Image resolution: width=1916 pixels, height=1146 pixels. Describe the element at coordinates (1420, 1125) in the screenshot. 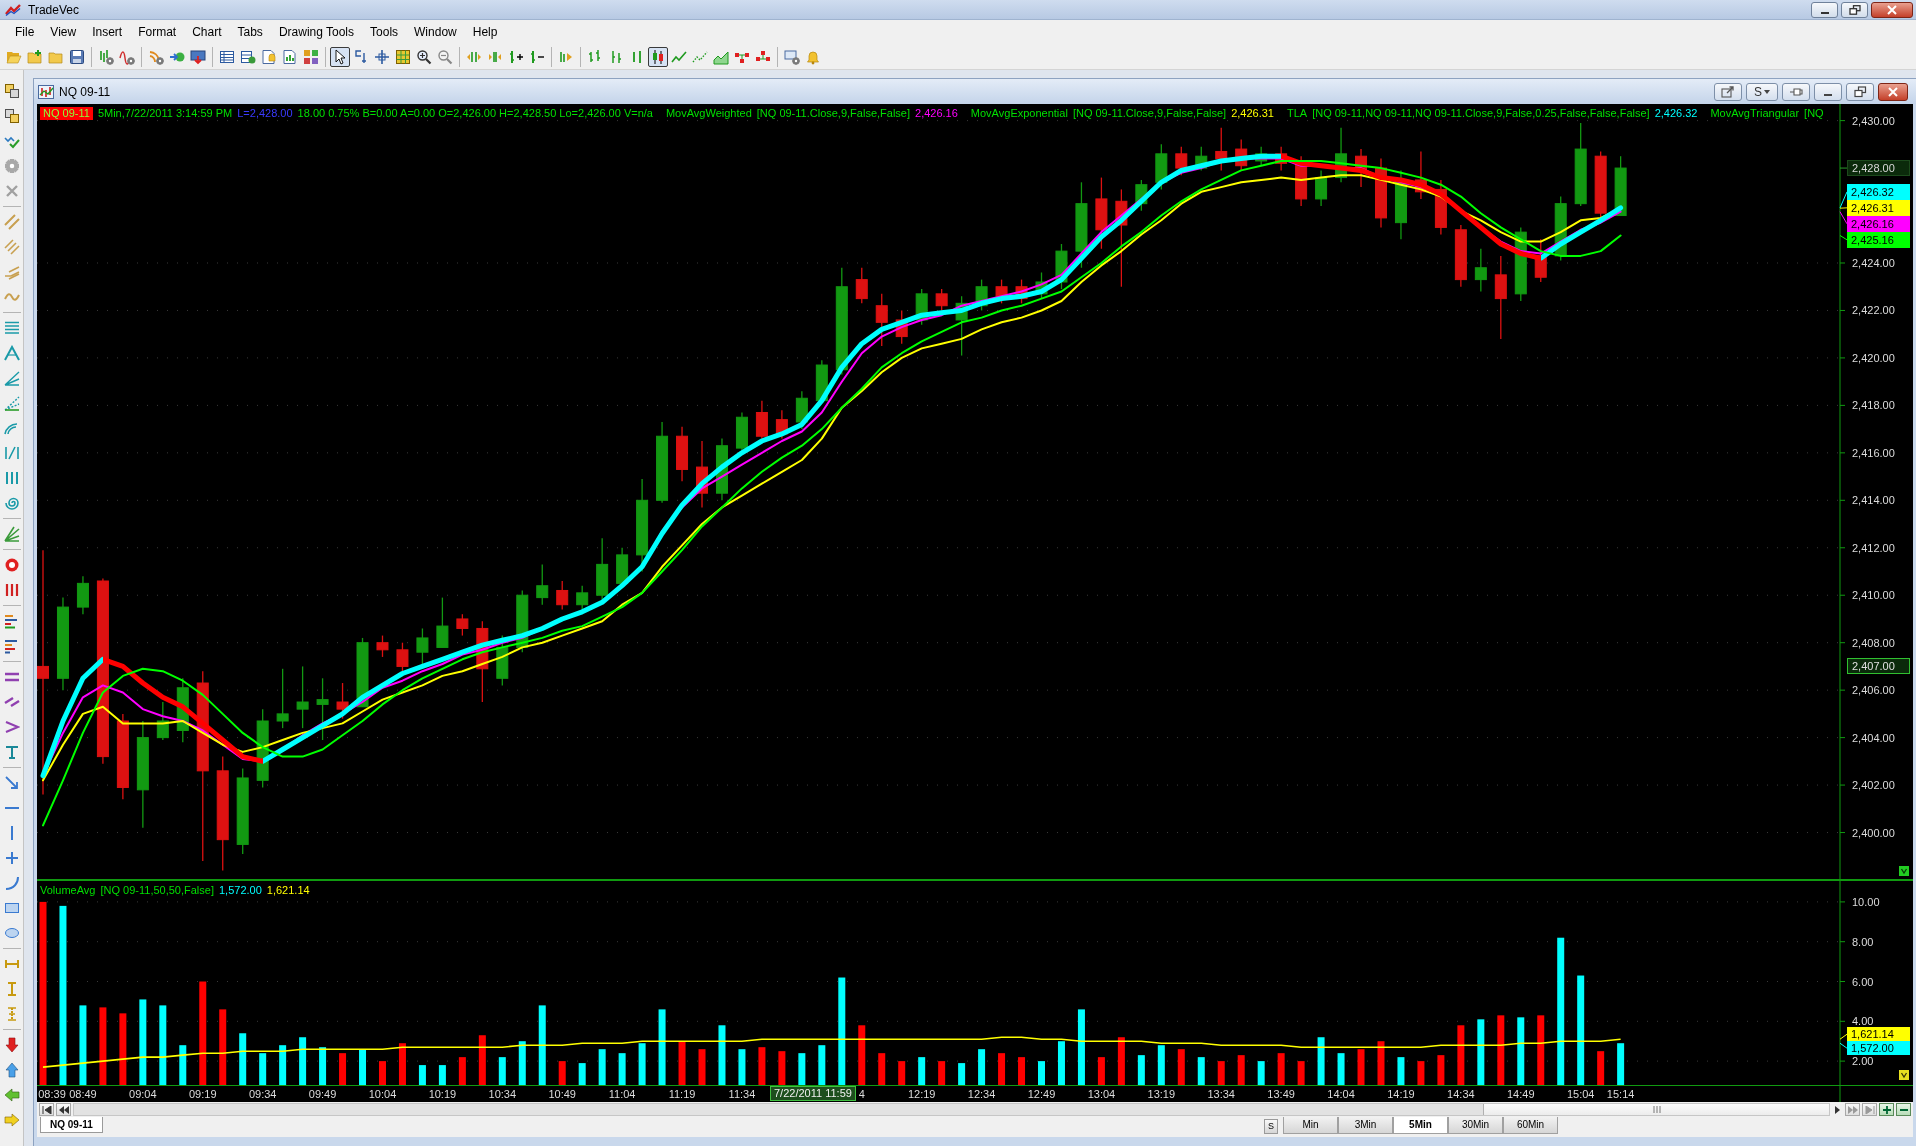

I see `interval-tab: 5Min` at that location.